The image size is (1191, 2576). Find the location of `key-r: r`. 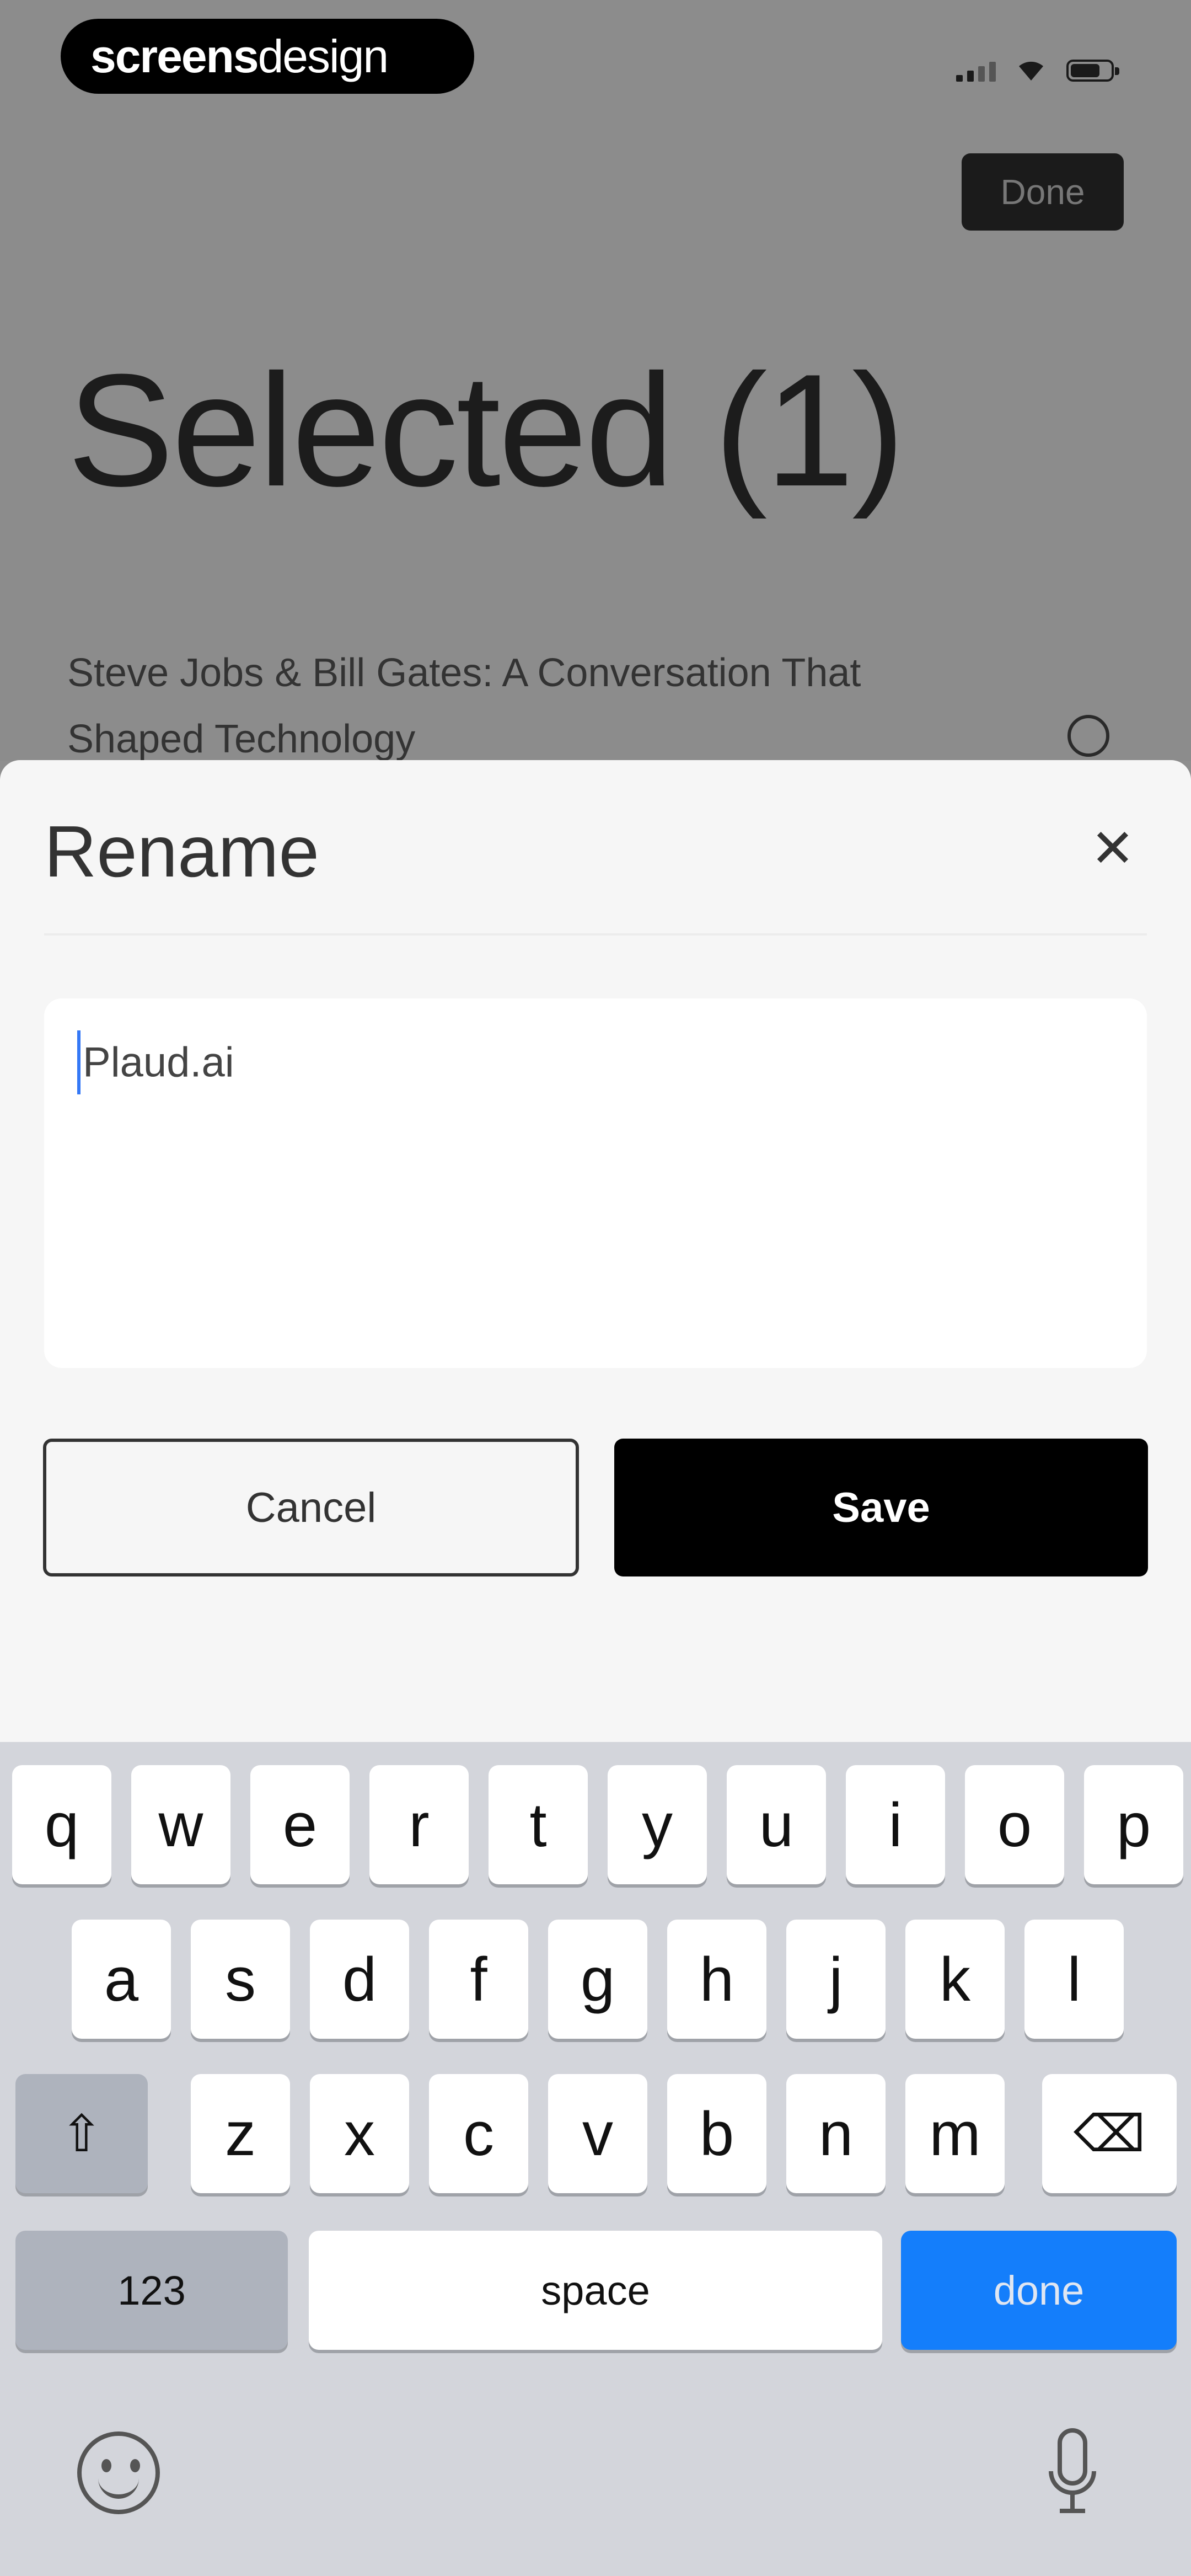

key-r: r is located at coordinates (419, 1824).